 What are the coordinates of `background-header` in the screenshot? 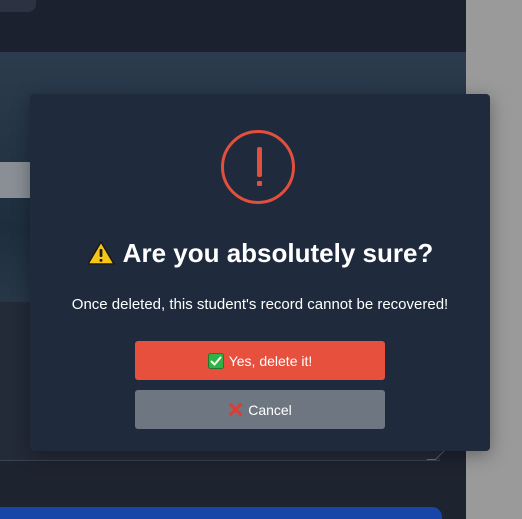 It's located at (233, 26).